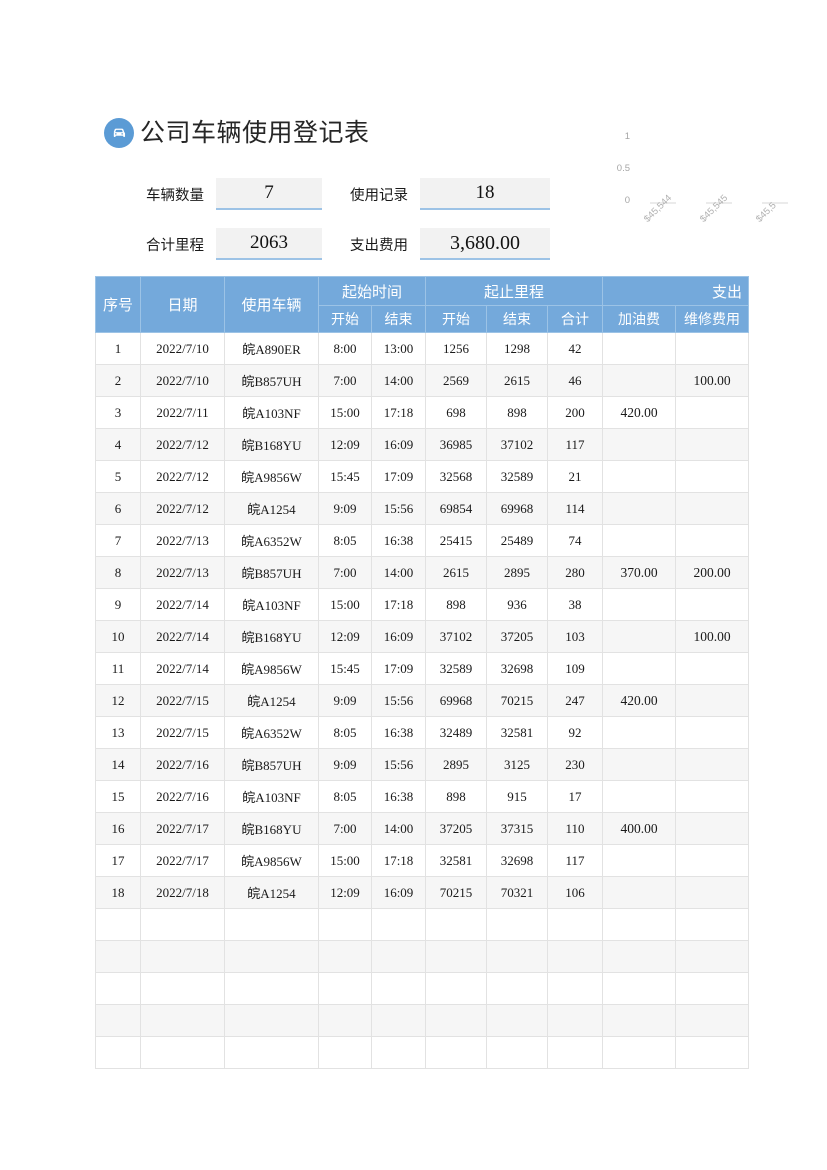 The width and height of the screenshot is (827, 1170). What do you see at coordinates (345, 476) in the screenshot?
I see `cell-time-start: 15:45` at bounding box center [345, 476].